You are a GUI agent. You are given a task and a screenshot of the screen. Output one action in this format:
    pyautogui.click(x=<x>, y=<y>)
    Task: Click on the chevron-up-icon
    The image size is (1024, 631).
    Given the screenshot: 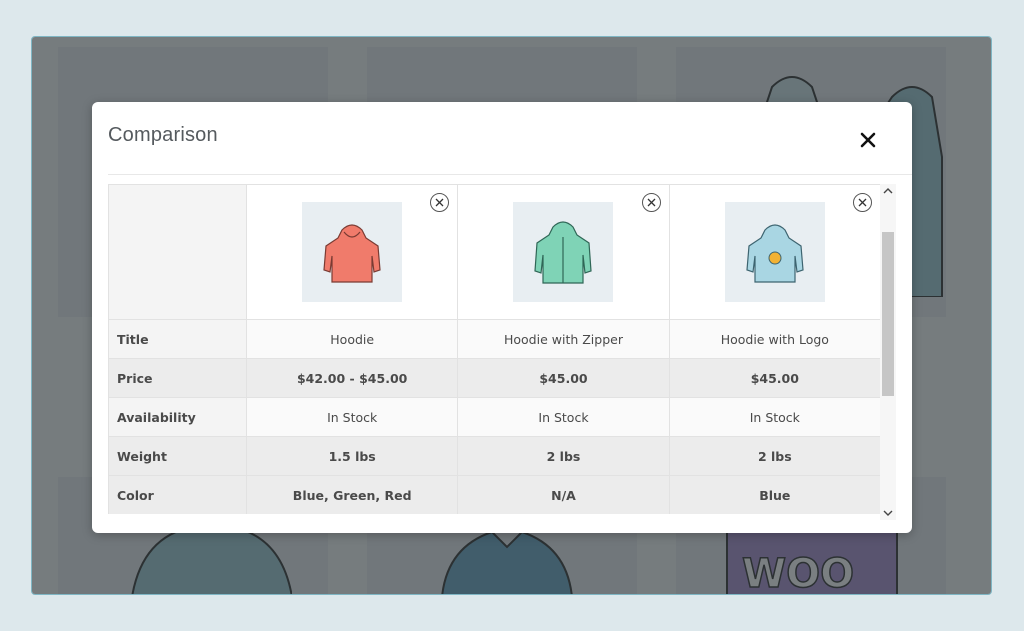 What is the action you would take?
    pyautogui.click(x=888, y=191)
    